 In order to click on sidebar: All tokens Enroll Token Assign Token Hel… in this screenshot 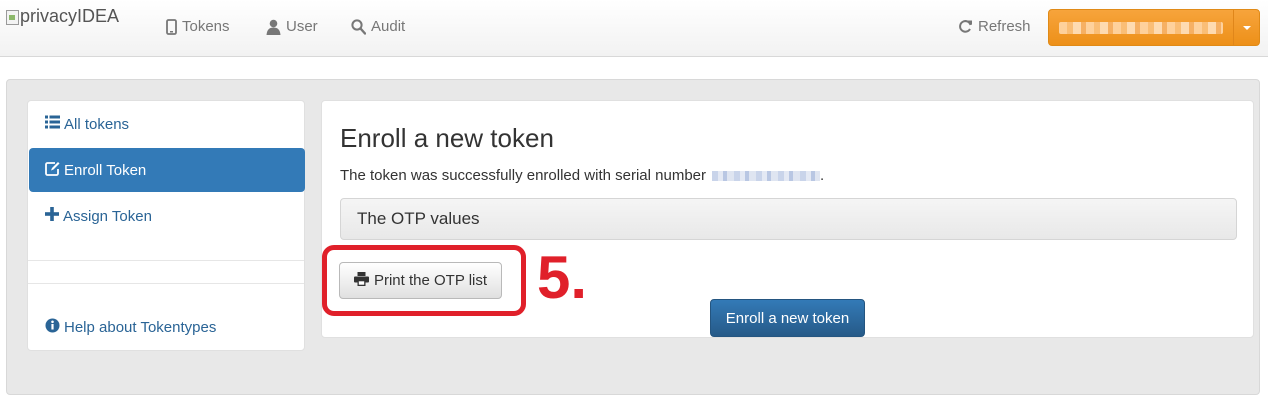, I will do `click(166, 225)`.